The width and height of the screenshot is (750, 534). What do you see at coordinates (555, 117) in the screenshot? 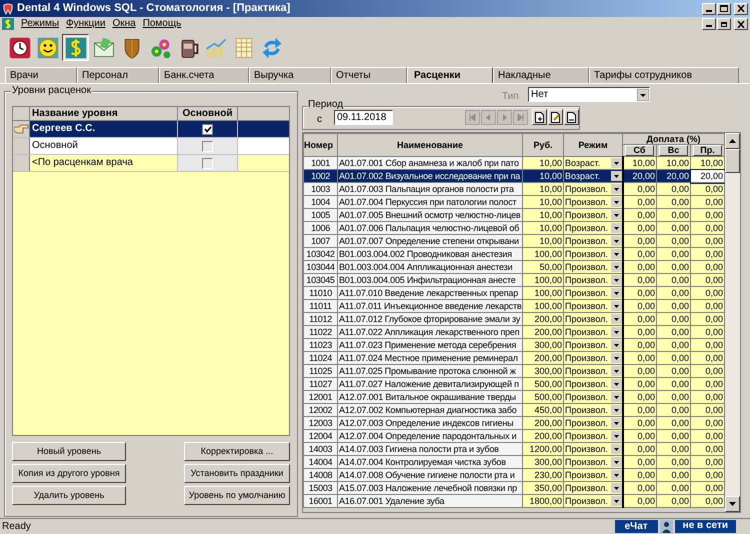
I see `edit-document-button` at bounding box center [555, 117].